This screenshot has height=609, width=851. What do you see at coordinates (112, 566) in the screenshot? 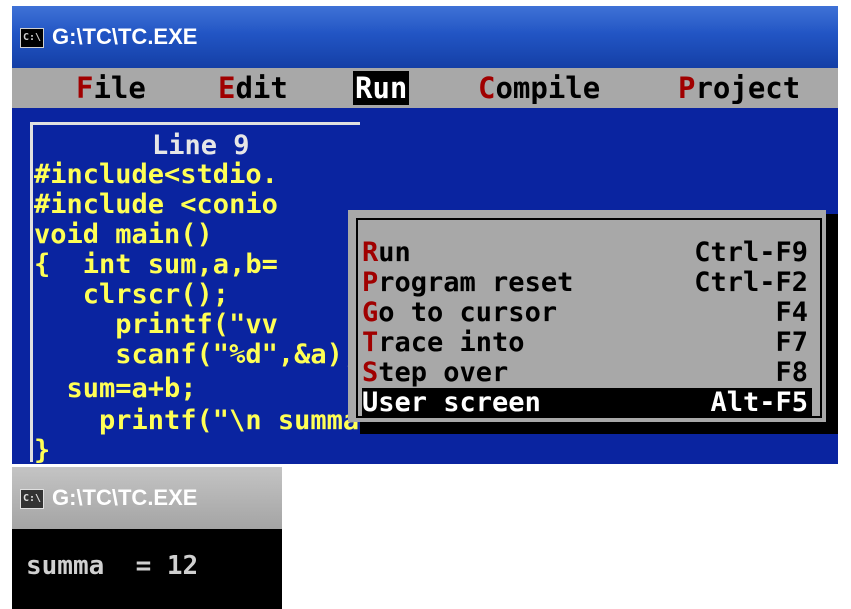
I see `program-output: summa = 12` at bounding box center [112, 566].